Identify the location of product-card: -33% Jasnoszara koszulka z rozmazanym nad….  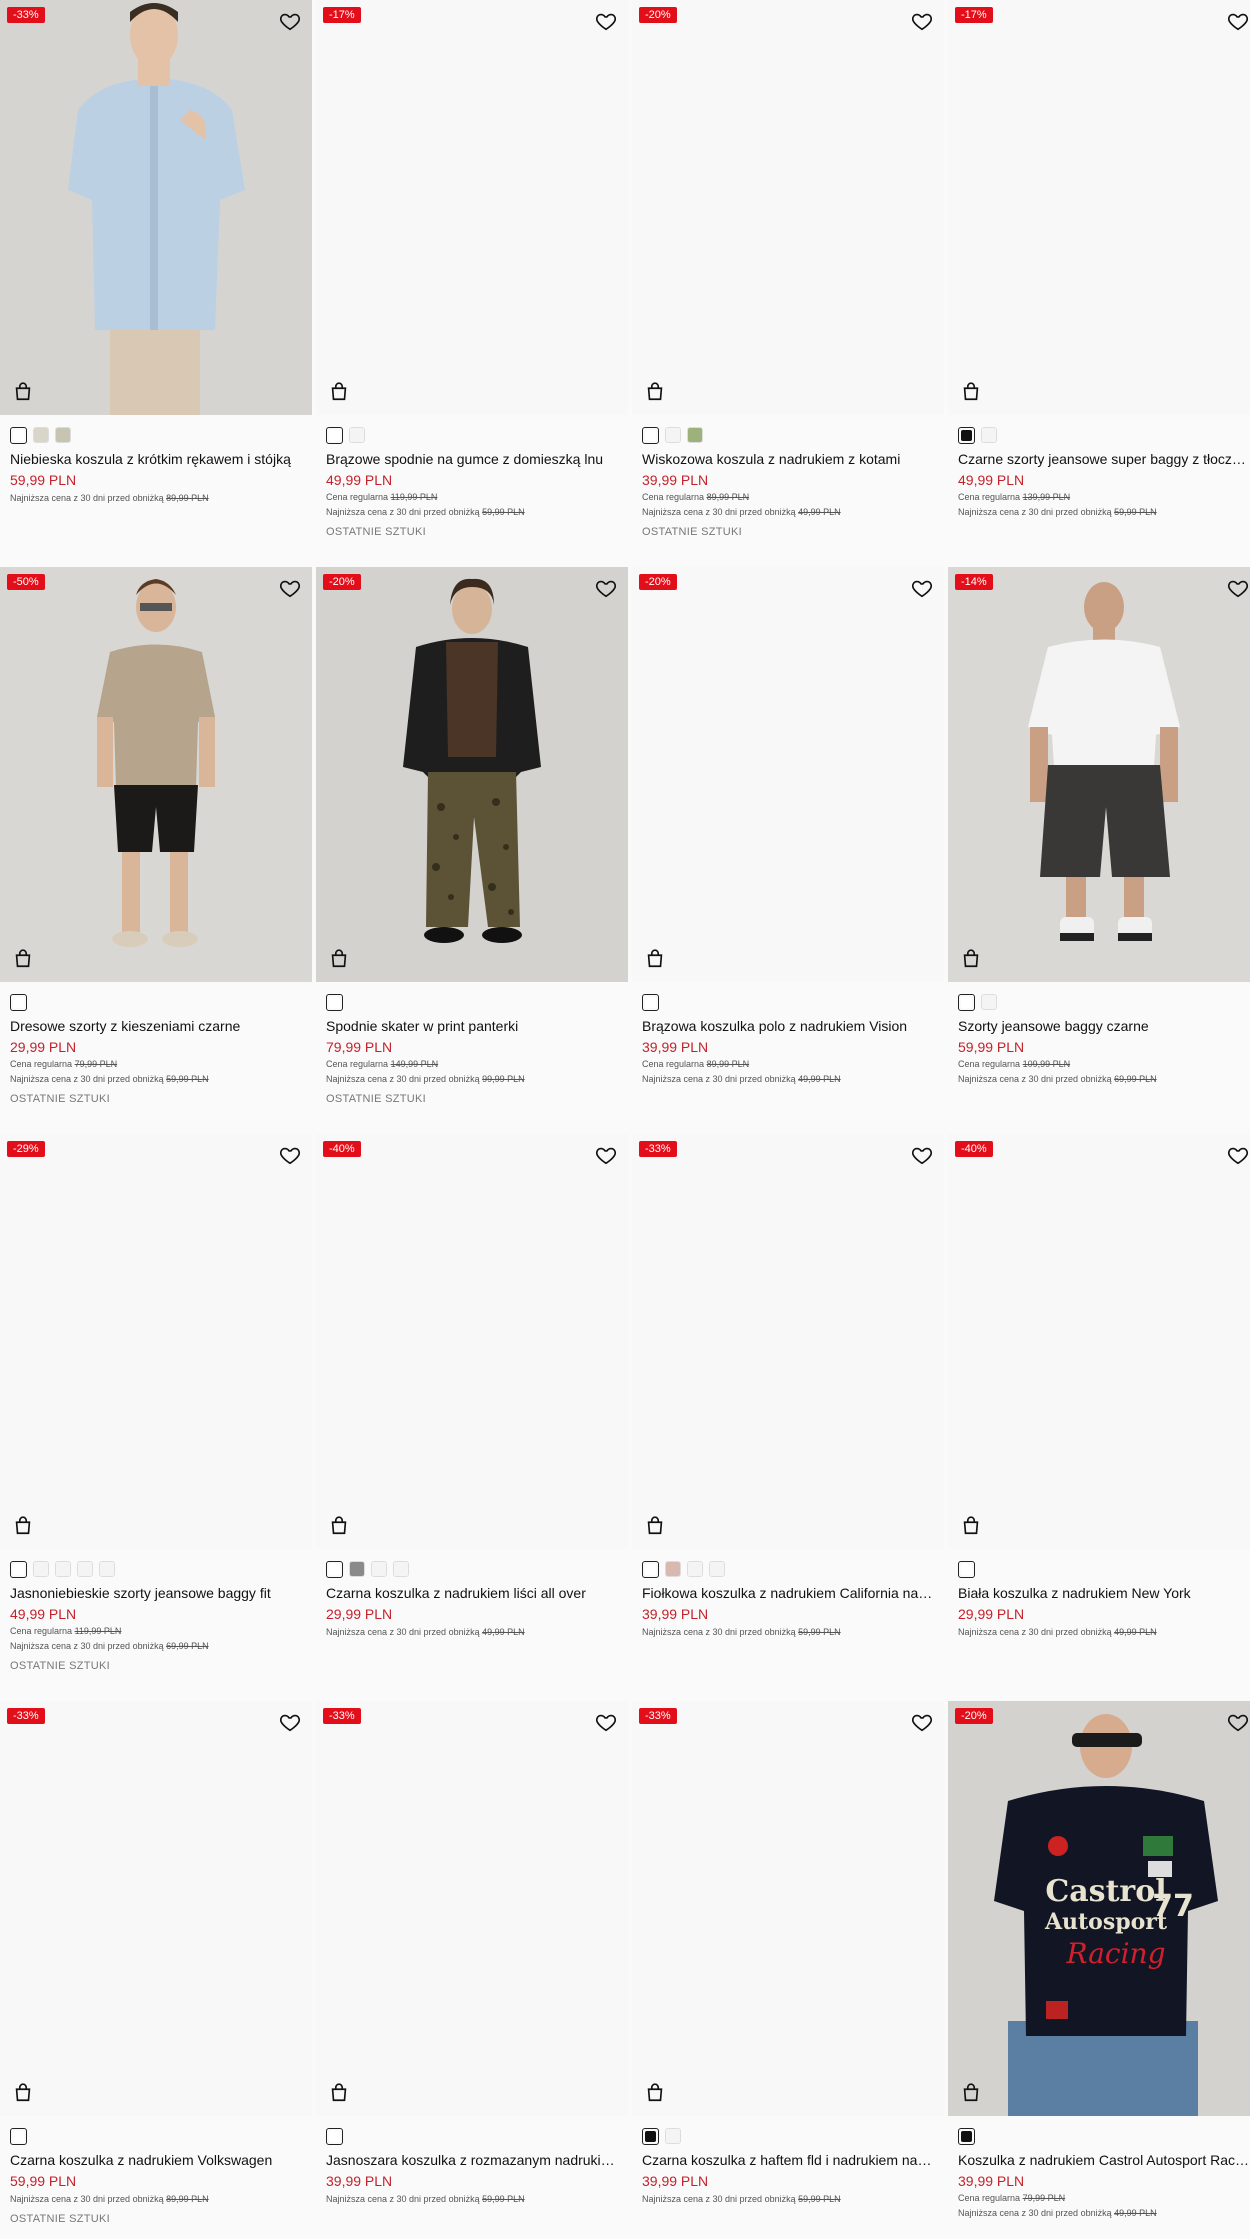
(472, 1953).